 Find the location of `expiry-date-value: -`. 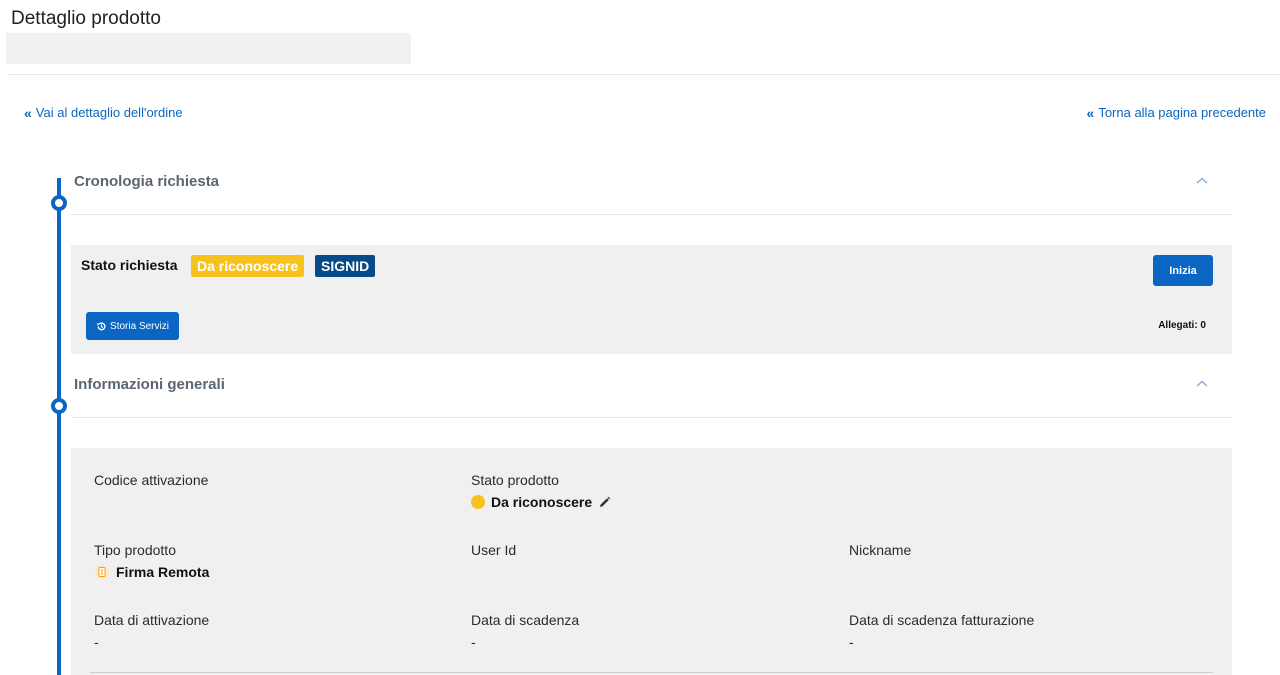

expiry-date-value: - is located at coordinates (473, 642).